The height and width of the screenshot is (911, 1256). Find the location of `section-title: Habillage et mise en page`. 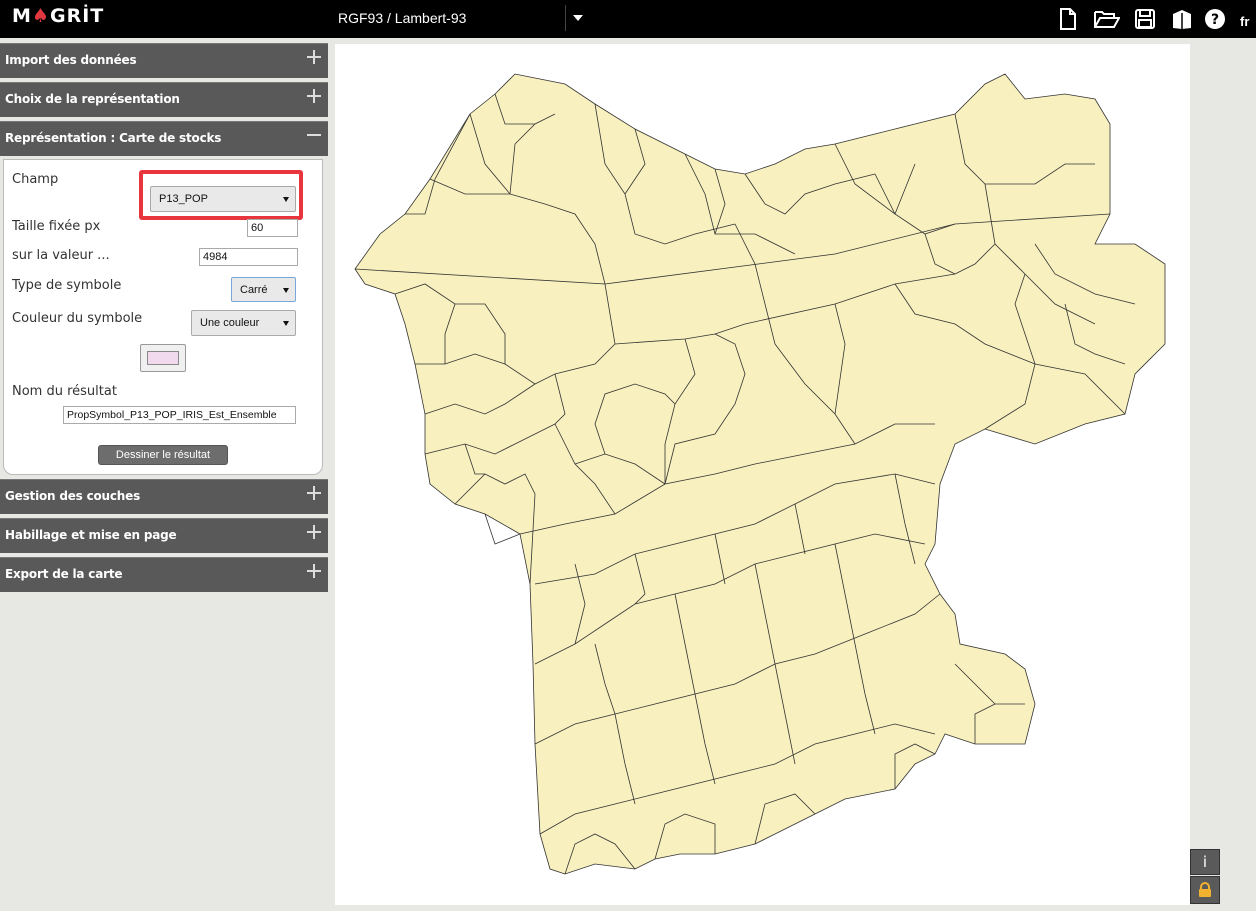

section-title: Habillage et mise en page is located at coordinates (91, 535).